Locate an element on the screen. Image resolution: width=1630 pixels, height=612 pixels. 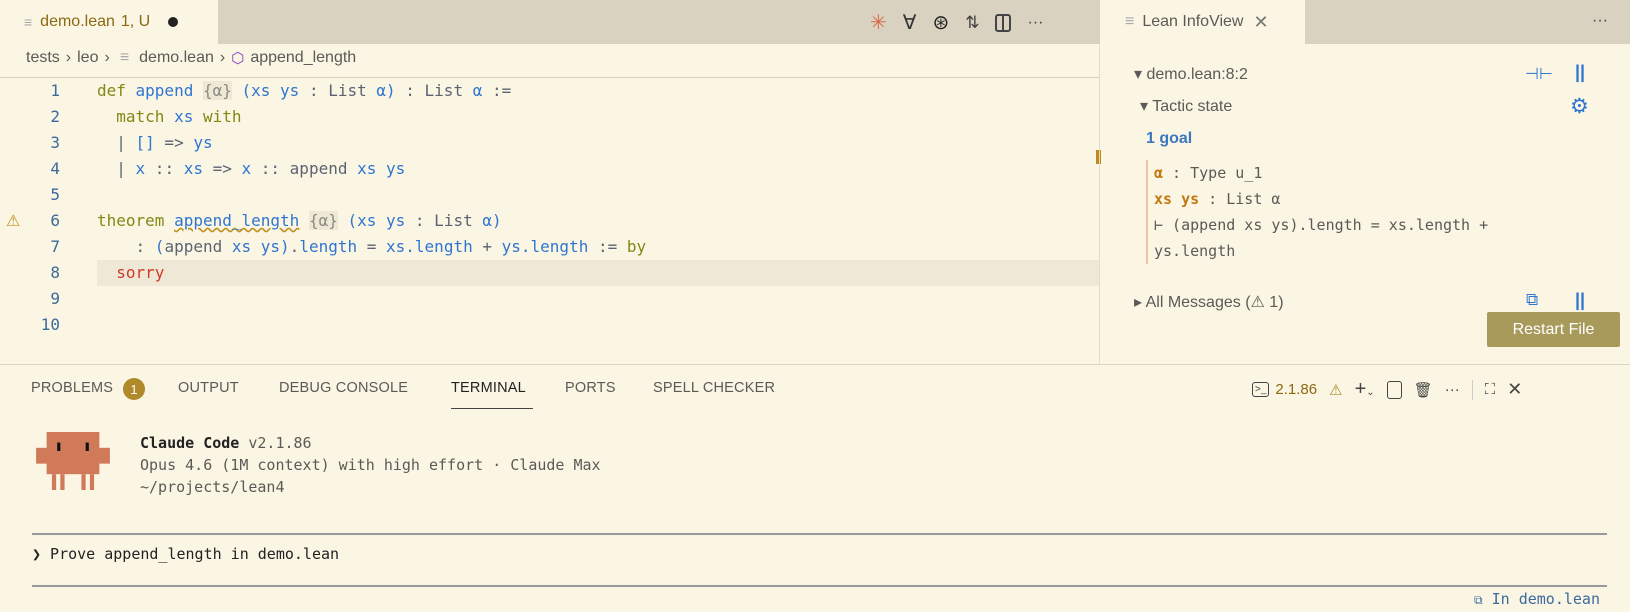
line-number: 5 is located at coordinates (55, 194).